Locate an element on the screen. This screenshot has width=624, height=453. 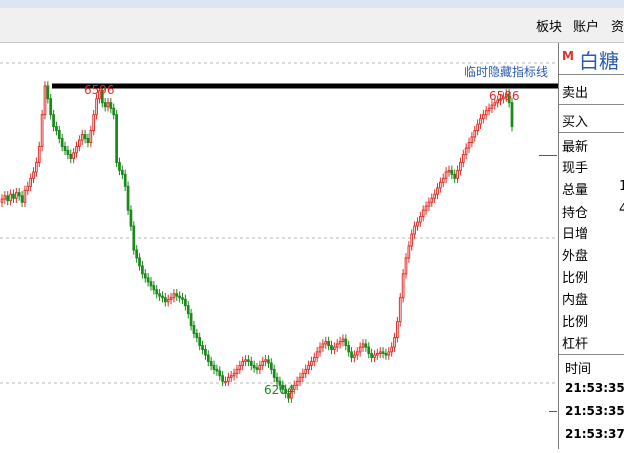
leverage-label: 杠杆 is located at coordinates (575, 344).